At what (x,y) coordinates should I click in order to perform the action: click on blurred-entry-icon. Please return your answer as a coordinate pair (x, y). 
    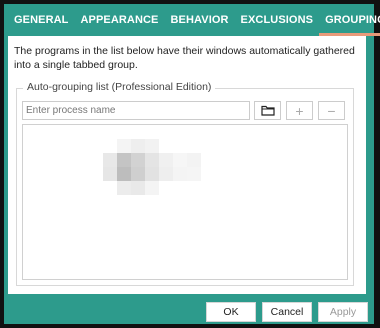
    Looking at the image, I should click on (152, 167).